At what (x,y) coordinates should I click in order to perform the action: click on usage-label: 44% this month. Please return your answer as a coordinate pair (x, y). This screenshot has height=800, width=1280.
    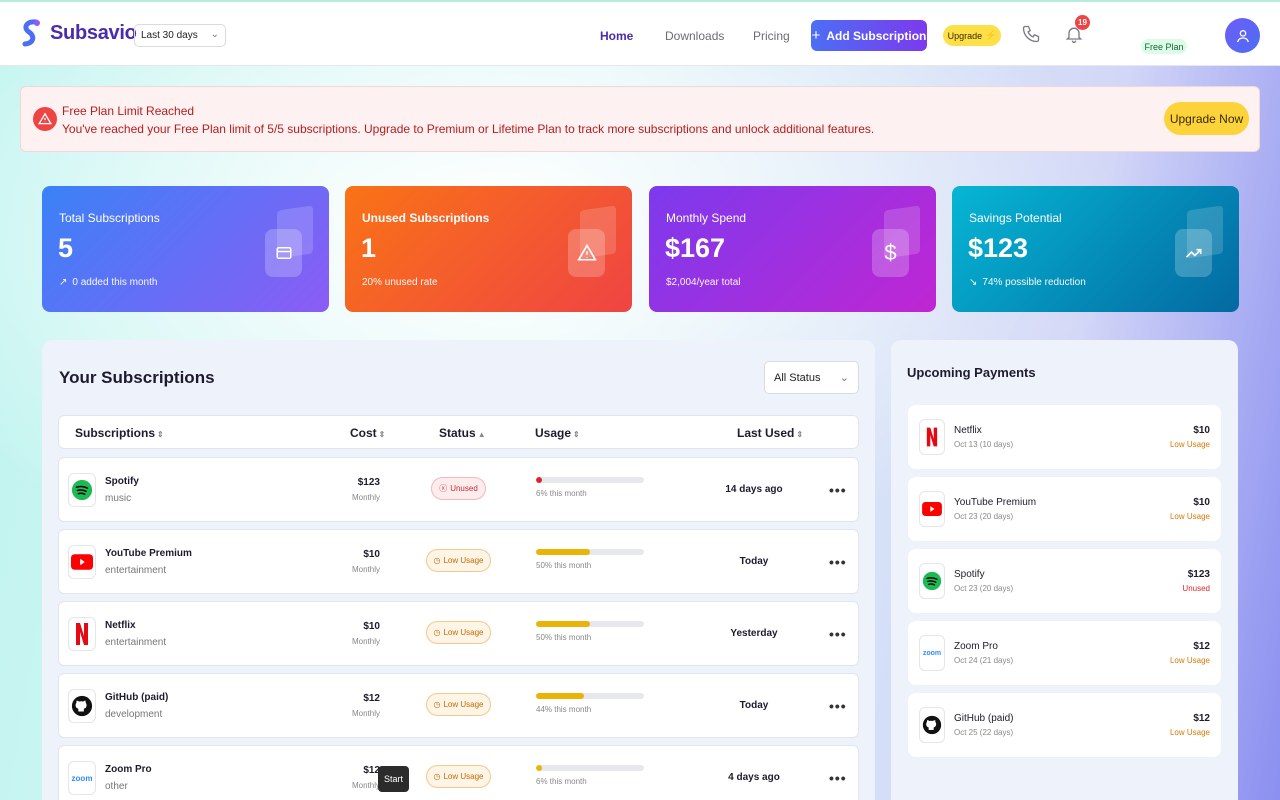
    Looking at the image, I should click on (564, 709).